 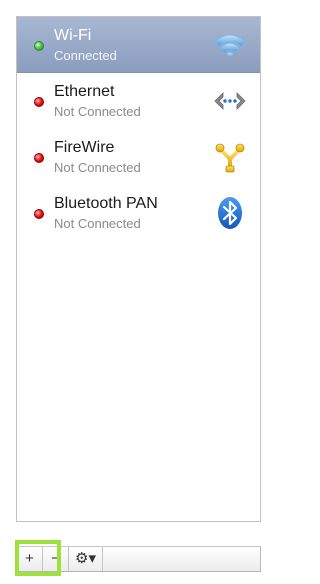 I want to click on service-row-ethernet: Ethernet Not Connected, so click(x=138, y=101).